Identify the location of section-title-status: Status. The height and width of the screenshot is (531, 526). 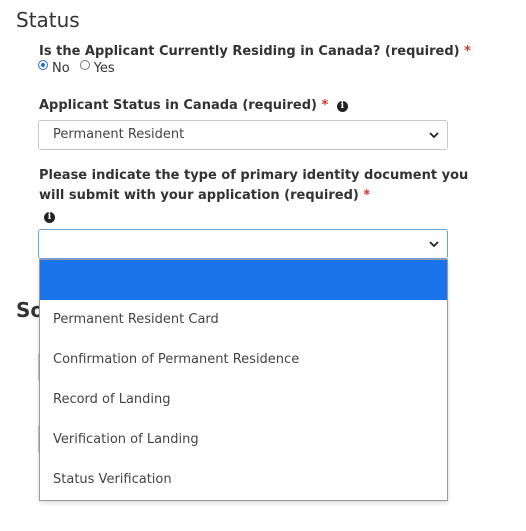
(48, 20).